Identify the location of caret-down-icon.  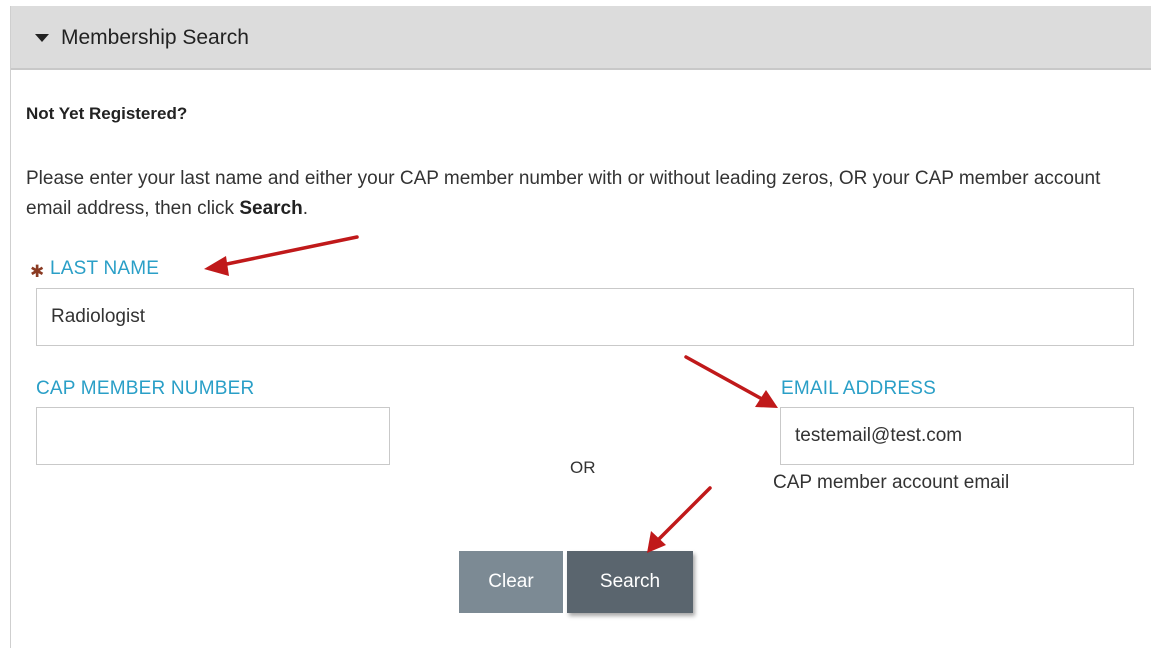
(42, 38).